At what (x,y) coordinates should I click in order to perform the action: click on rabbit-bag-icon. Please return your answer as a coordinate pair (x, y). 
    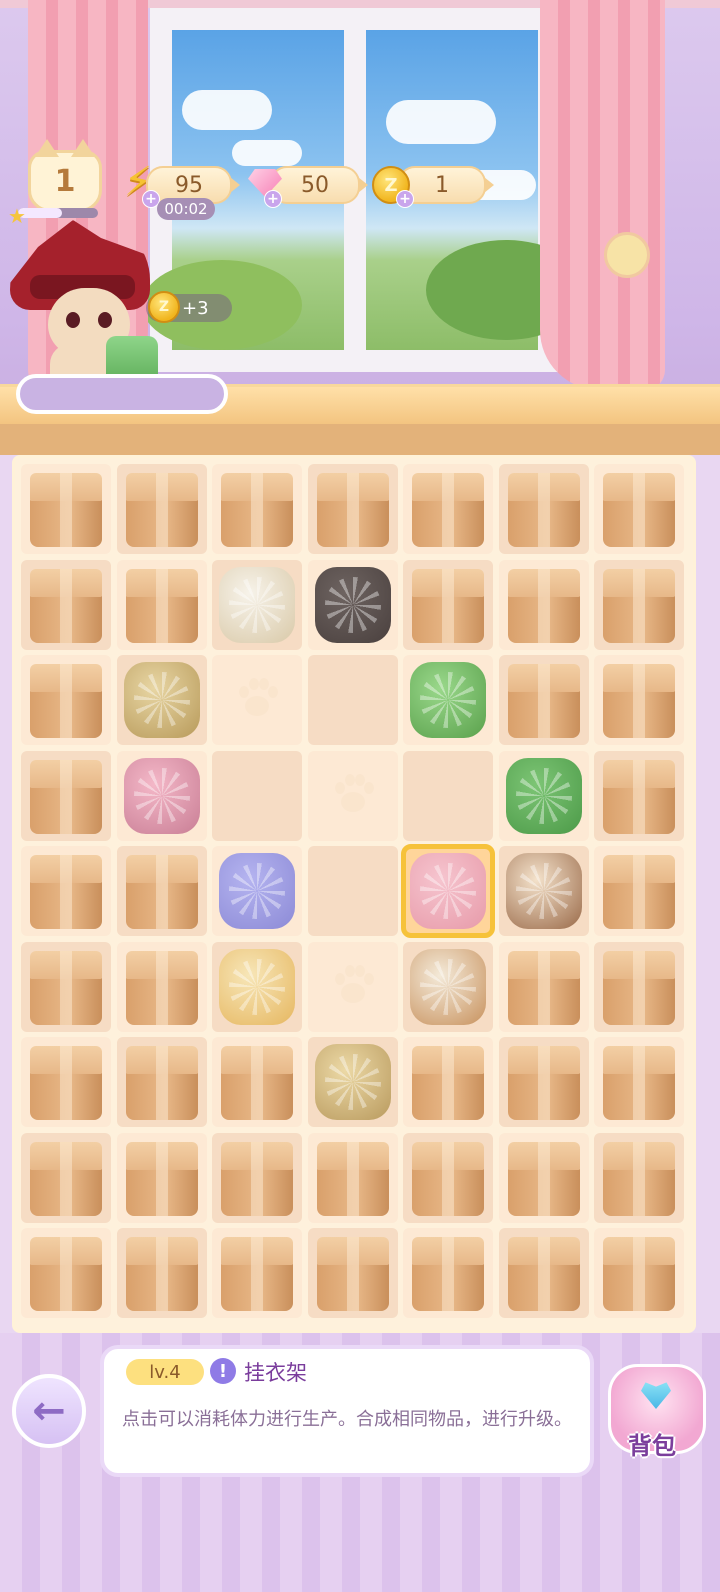
    Looking at the image, I should click on (352, 1082).